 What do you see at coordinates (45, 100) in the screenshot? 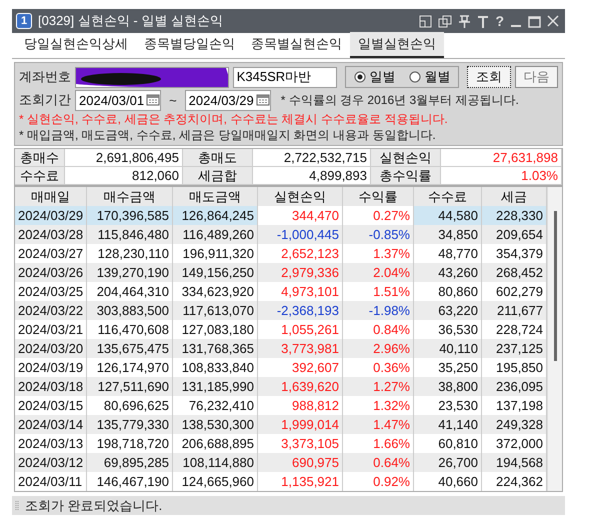
I see `period-label: 조회기간` at bounding box center [45, 100].